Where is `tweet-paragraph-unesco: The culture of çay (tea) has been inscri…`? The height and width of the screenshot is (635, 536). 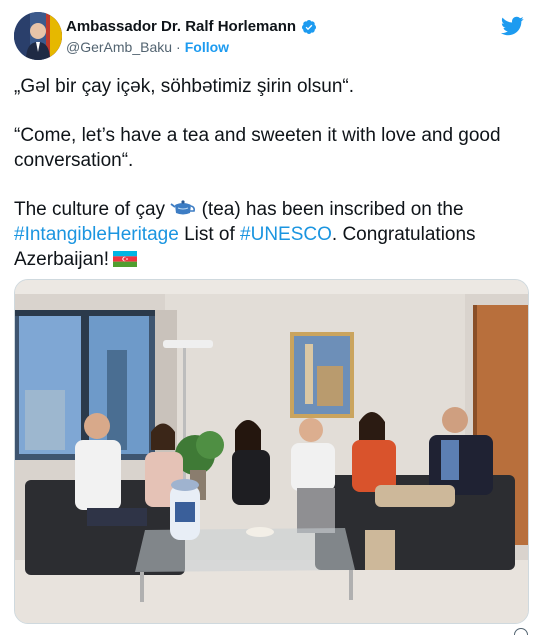 tweet-paragraph-unesco: The culture of çay (tea) has been inscri… is located at coordinates (270, 234).